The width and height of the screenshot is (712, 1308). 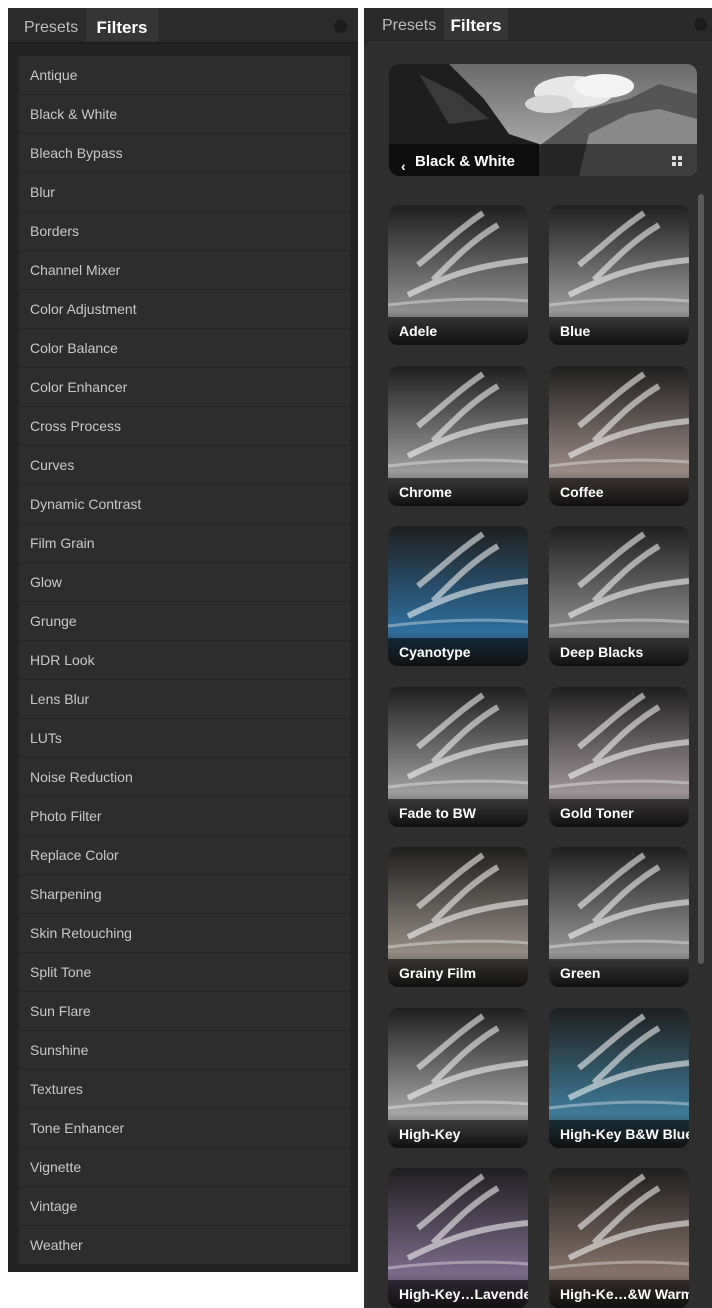 What do you see at coordinates (184, 231) in the screenshot?
I see `filter-list-item: Borders` at bounding box center [184, 231].